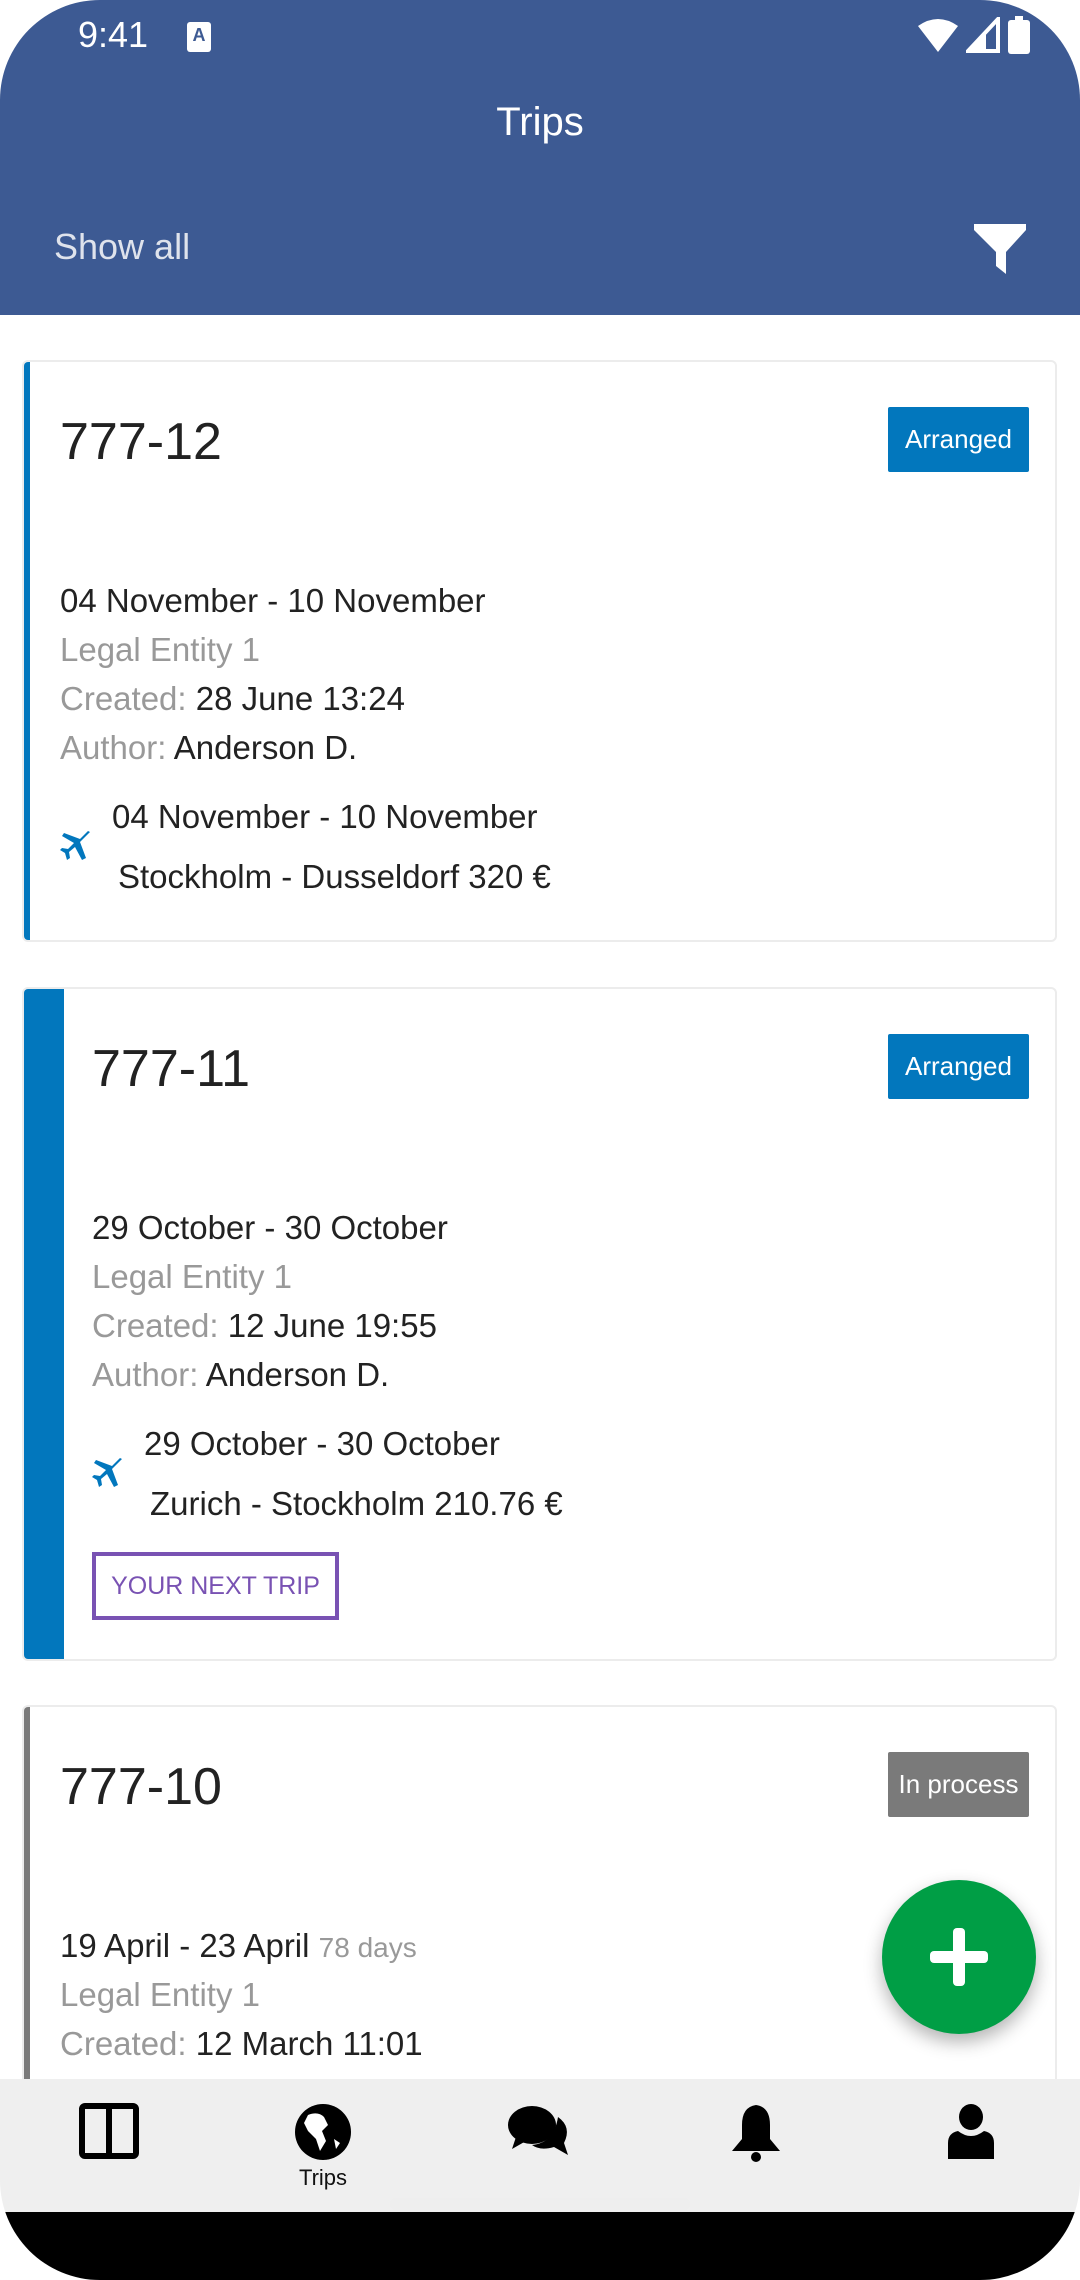 Image resolution: width=1080 pixels, height=2280 pixels. Describe the element at coordinates (122, 247) in the screenshot. I see `show-all-button: Show all` at that location.